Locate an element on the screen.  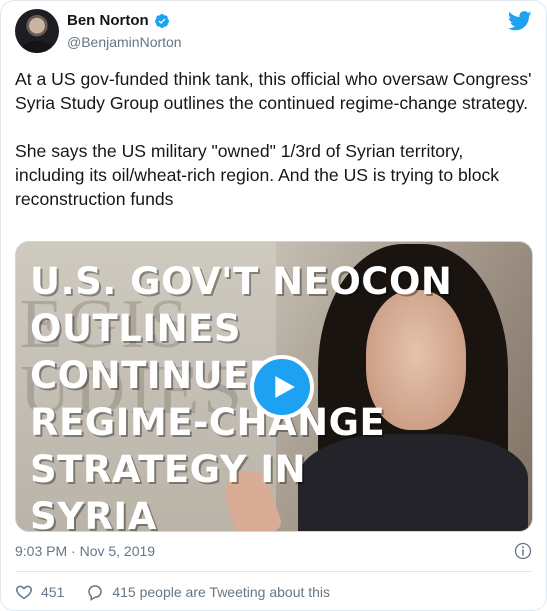
tweeting-action: 415 people are Tweeting about this is located at coordinates (208, 592).